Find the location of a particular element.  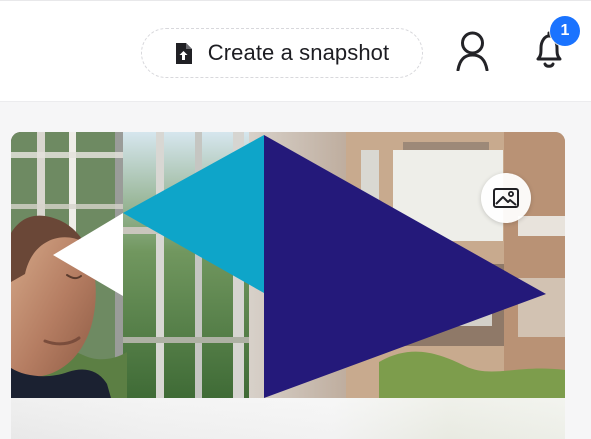

notification-count-badge: 1 is located at coordinates (565, 31).